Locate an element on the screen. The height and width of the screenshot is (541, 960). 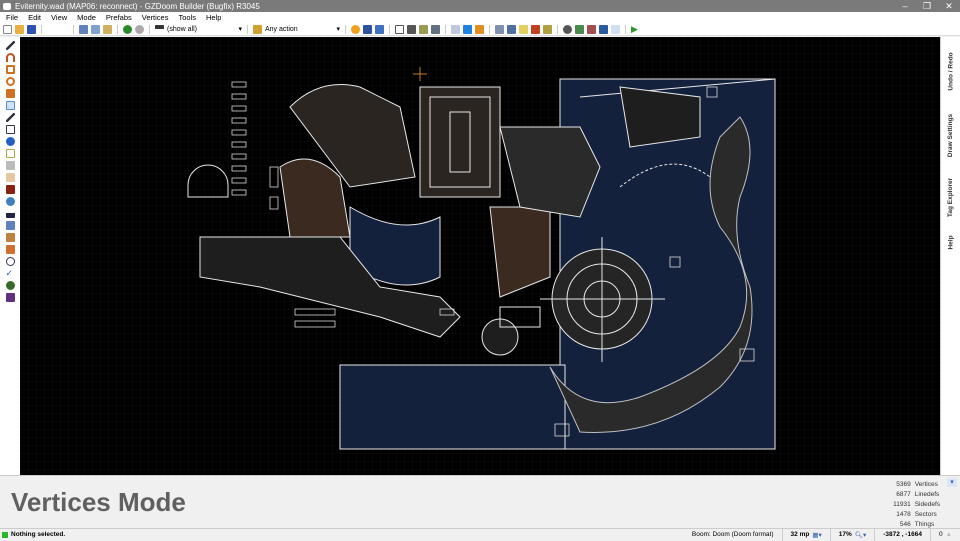
stat-sectors: 1478 Sectors is located at coordinates (916, 514).